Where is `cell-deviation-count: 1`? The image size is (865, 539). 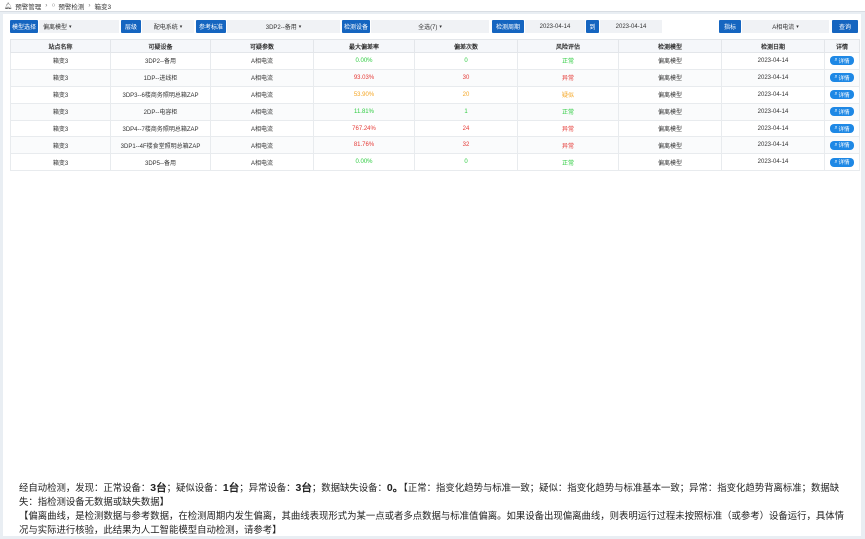
cell-deviation-count: 1 is located at coordinates (466, 111).